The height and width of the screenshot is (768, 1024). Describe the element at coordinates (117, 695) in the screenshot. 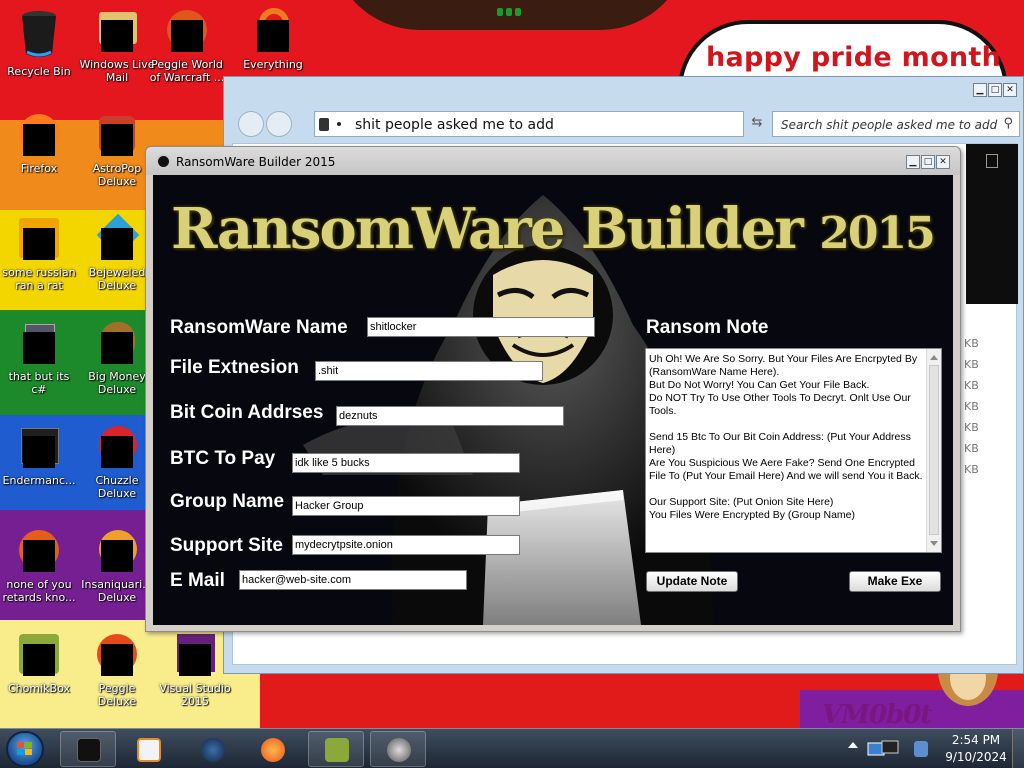

I see `desktop-icon-label: Peggle Deluxe` at that location.